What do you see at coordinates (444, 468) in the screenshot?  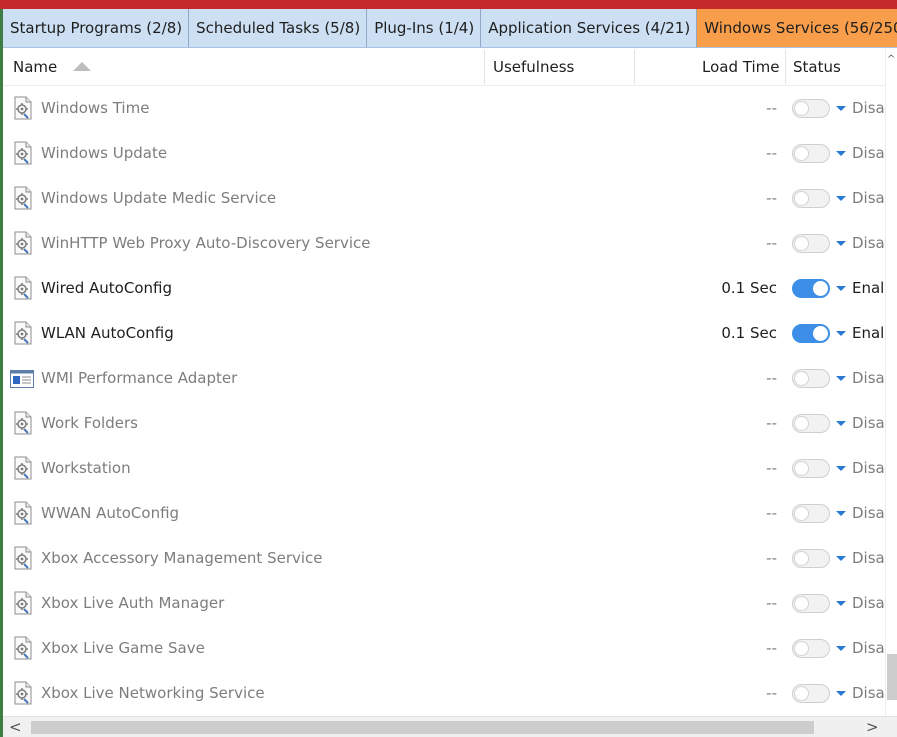 I see `table-row: Workstation -- Disa` at bounding box center [444, 468].